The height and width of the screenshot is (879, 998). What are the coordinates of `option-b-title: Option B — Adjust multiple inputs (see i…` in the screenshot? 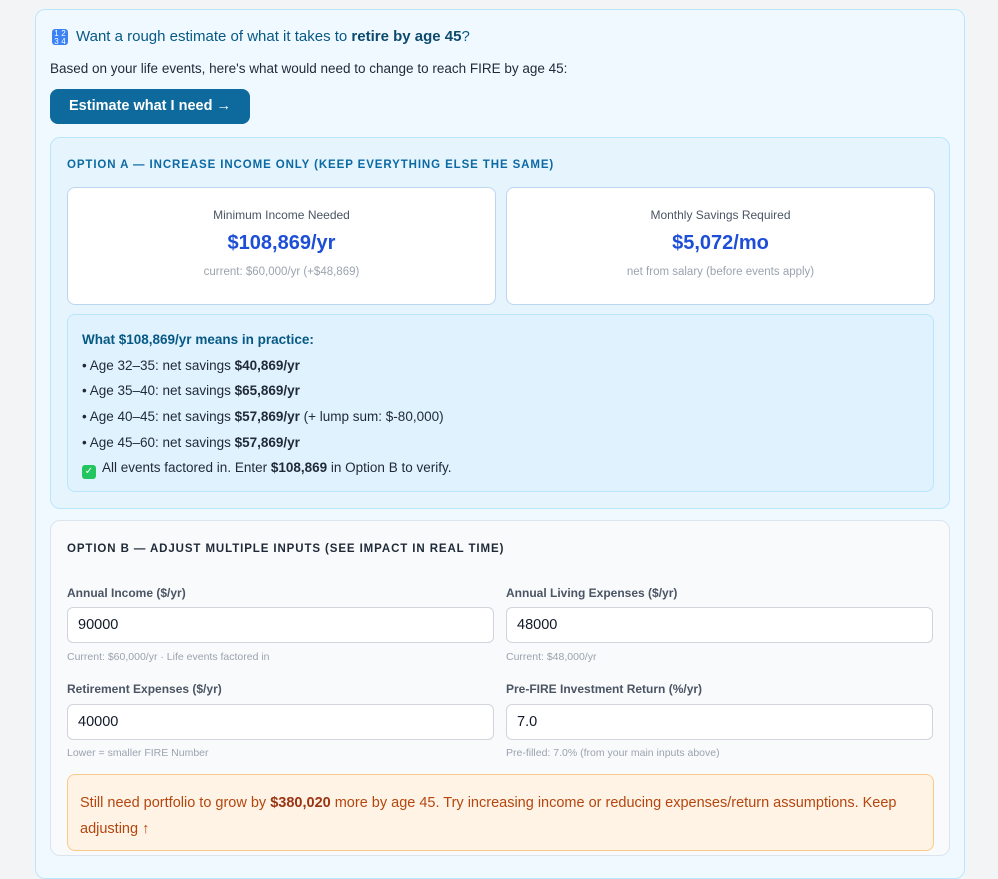 It's located at (286, 549).